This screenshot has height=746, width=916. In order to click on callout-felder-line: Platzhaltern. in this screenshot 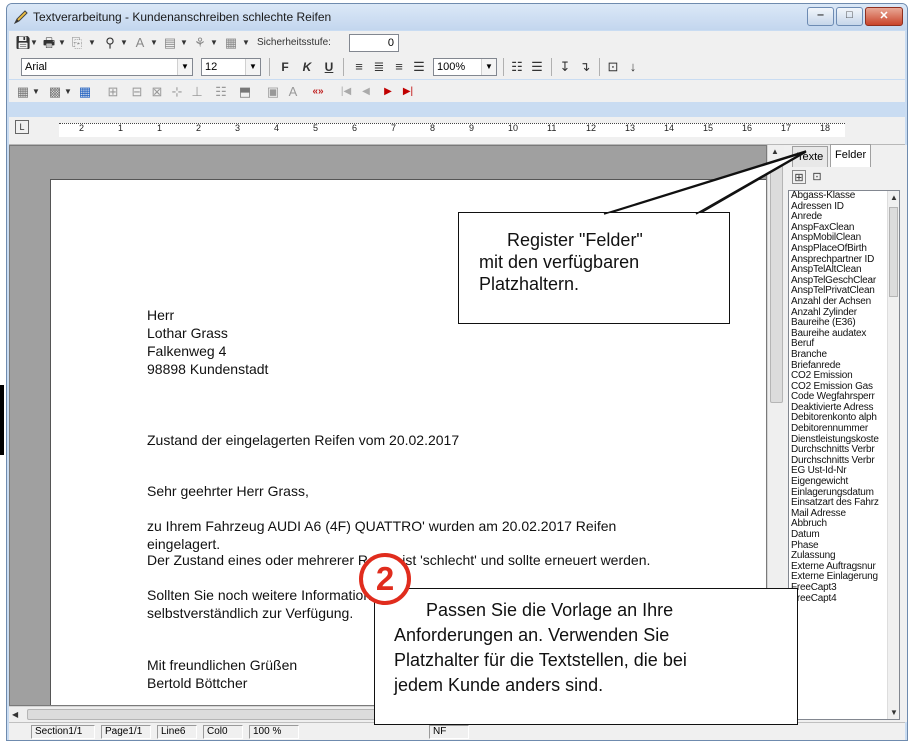, I will do `click(529, 284)`.